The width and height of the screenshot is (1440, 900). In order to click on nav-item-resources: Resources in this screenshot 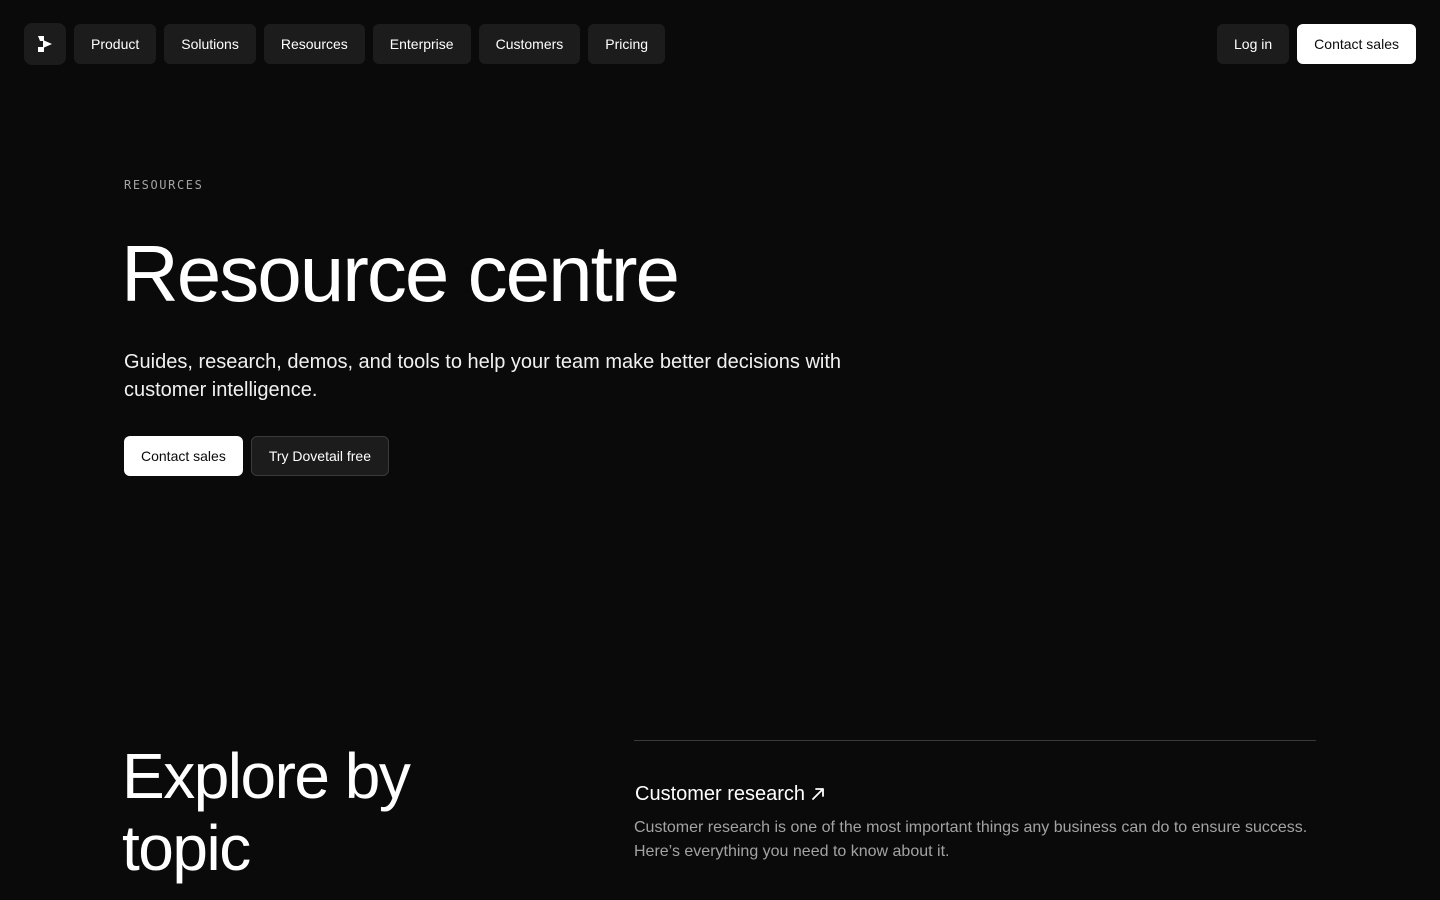, I will do `click(314, 44)`.